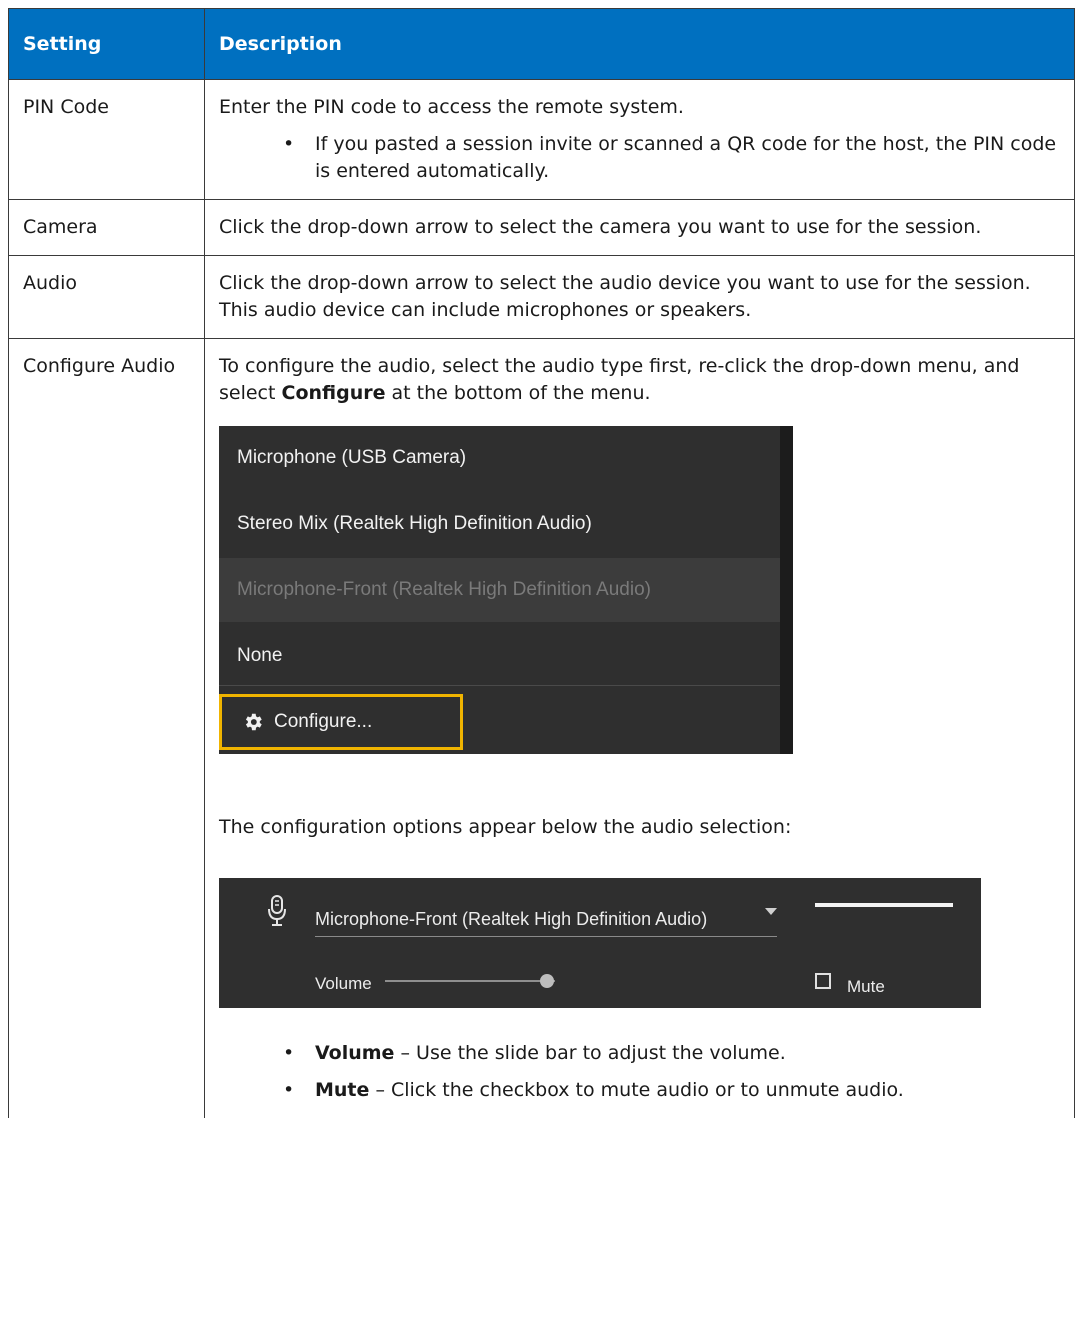  Describe the element at coordinates (499, 458) in the screenshot. I see `menu-item-usb-camera-mic: Microphone (USB Camera)` at that location.